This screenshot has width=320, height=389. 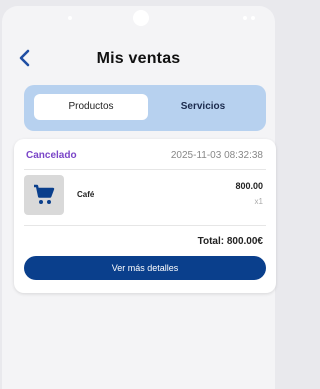 I want to click on status-badge: Cancelado, so click(x=51, y=155).